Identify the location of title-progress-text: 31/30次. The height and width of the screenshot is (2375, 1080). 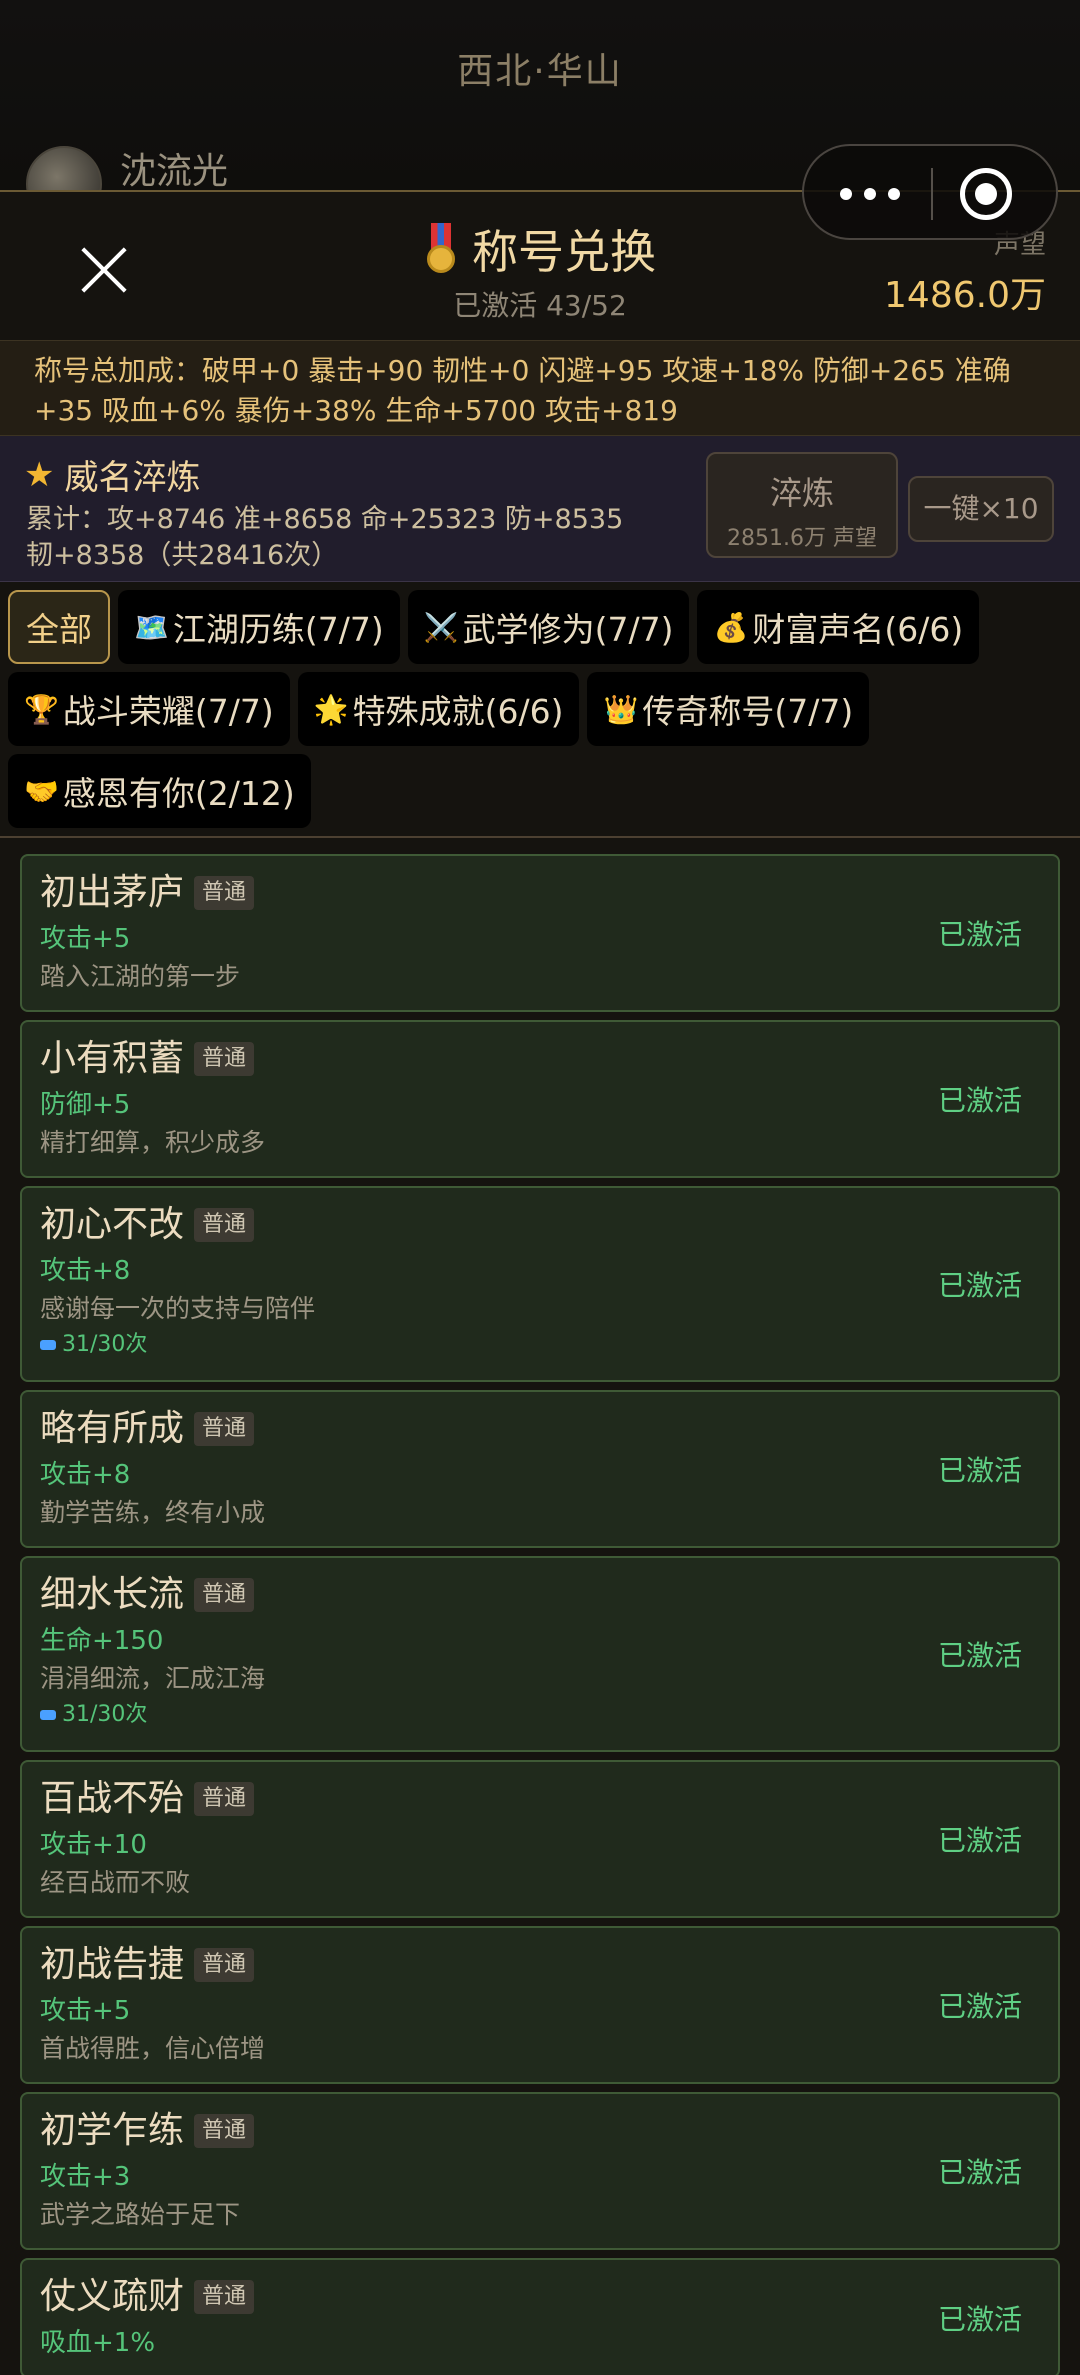
(105, 1344).